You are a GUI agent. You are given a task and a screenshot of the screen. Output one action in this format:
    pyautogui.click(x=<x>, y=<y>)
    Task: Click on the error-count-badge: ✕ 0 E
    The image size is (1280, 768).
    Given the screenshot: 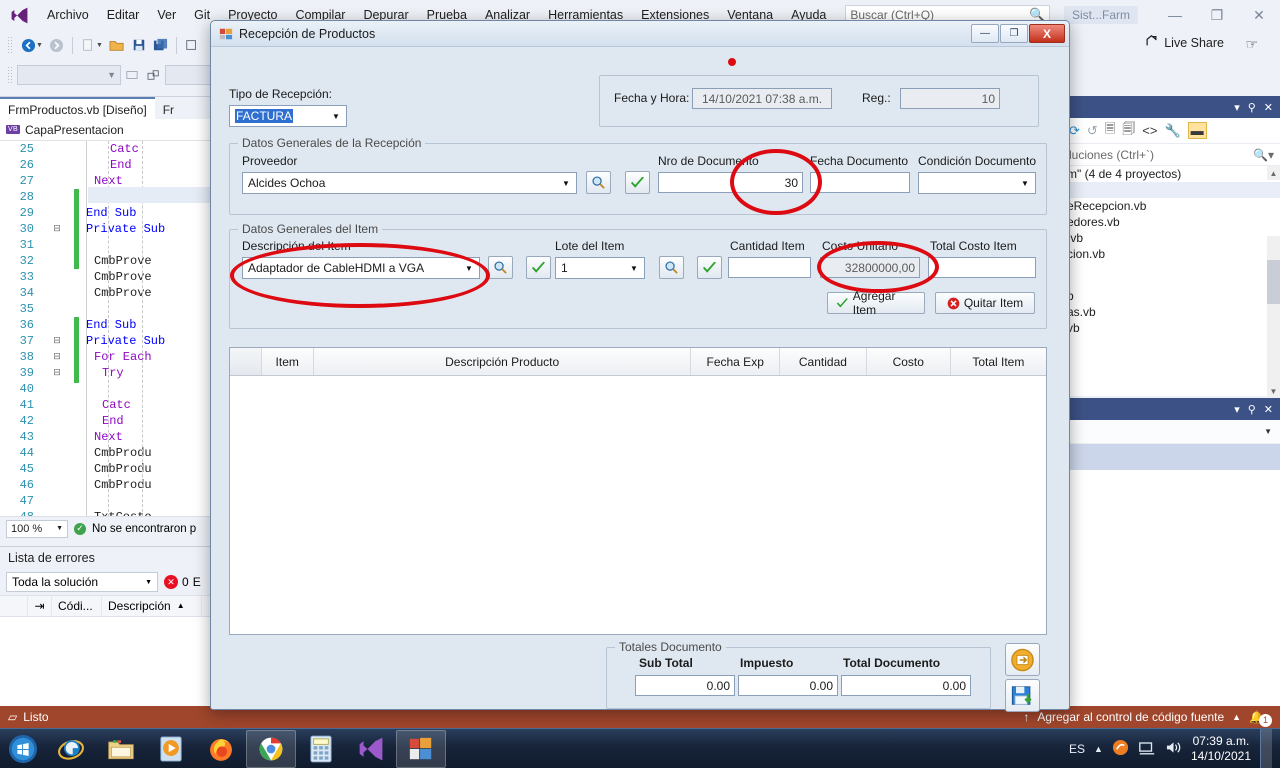 What is the action you would take?
    pyautogui.click(x=182, y=582)
    